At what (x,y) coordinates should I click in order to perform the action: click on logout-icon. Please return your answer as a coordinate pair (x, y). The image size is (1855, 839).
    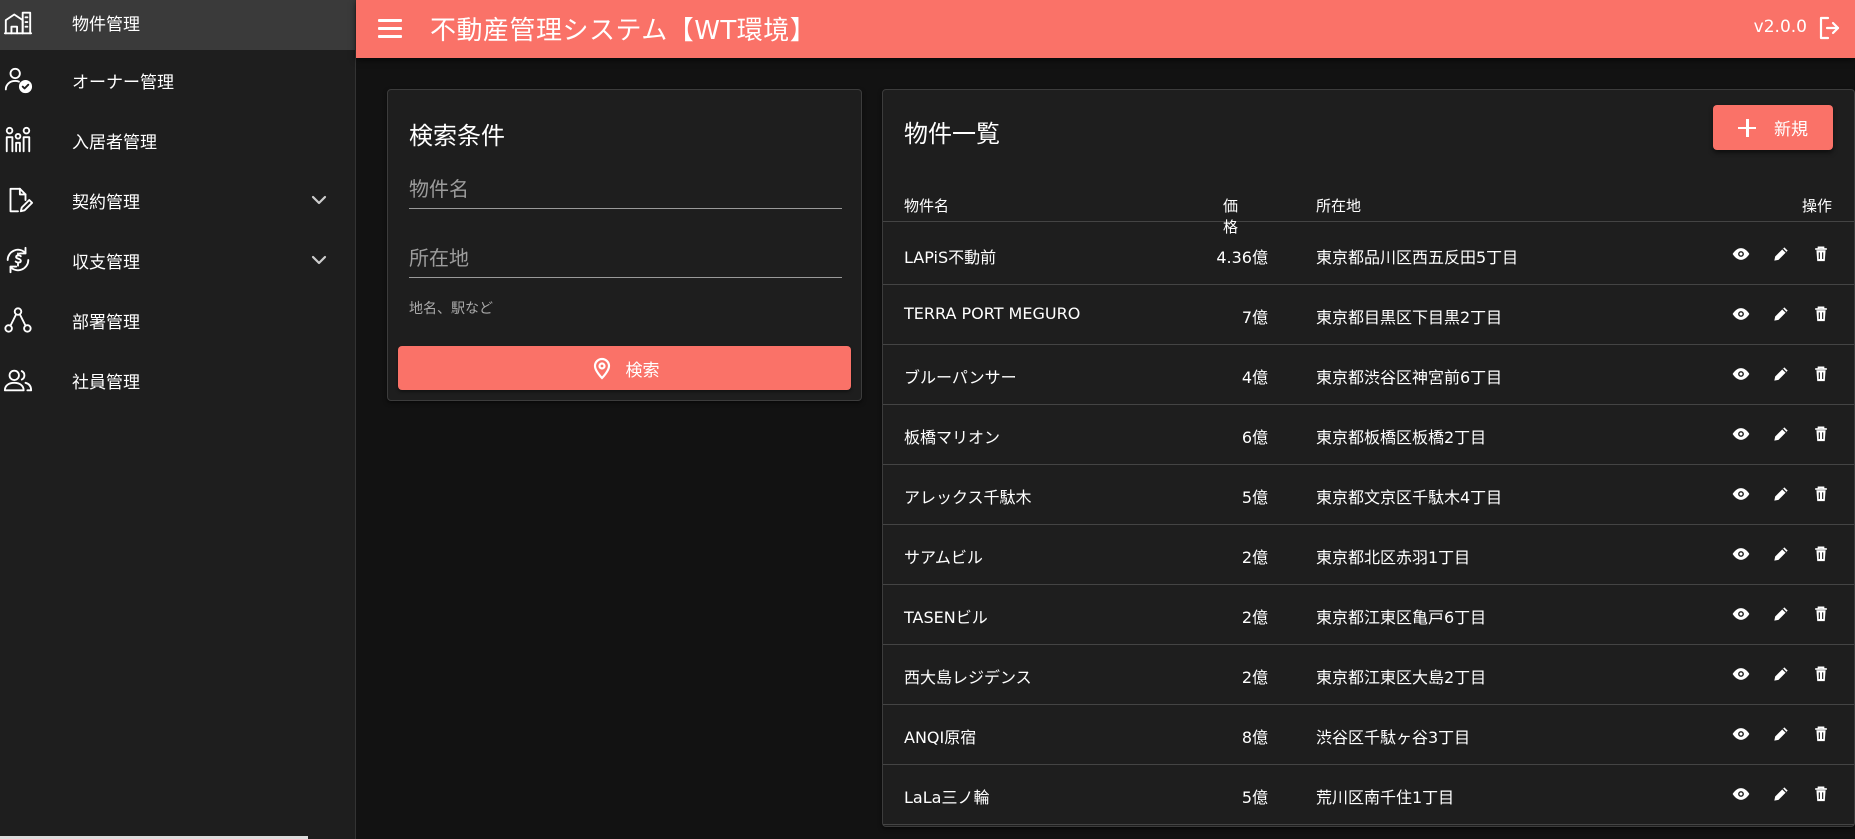
    Looking at the image, I should click on (1830, 28).